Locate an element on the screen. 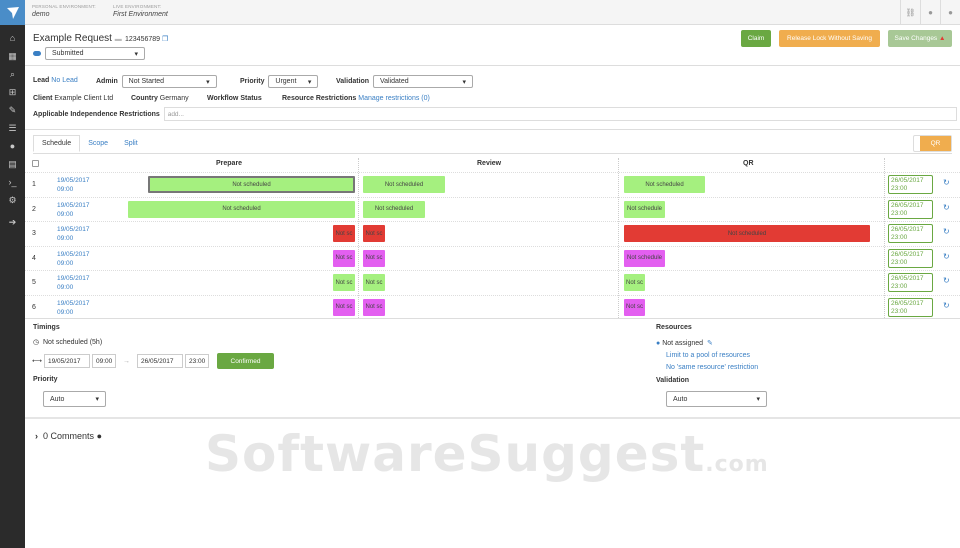  tab-scope: Scope is located at coordinates (98, 143).